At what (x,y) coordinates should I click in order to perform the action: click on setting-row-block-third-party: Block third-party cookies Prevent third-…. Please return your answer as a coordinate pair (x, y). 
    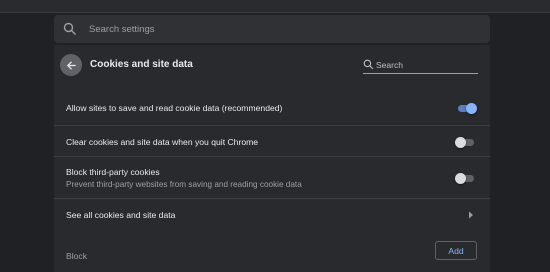
    Looking at the image, I should click on (272, 177).